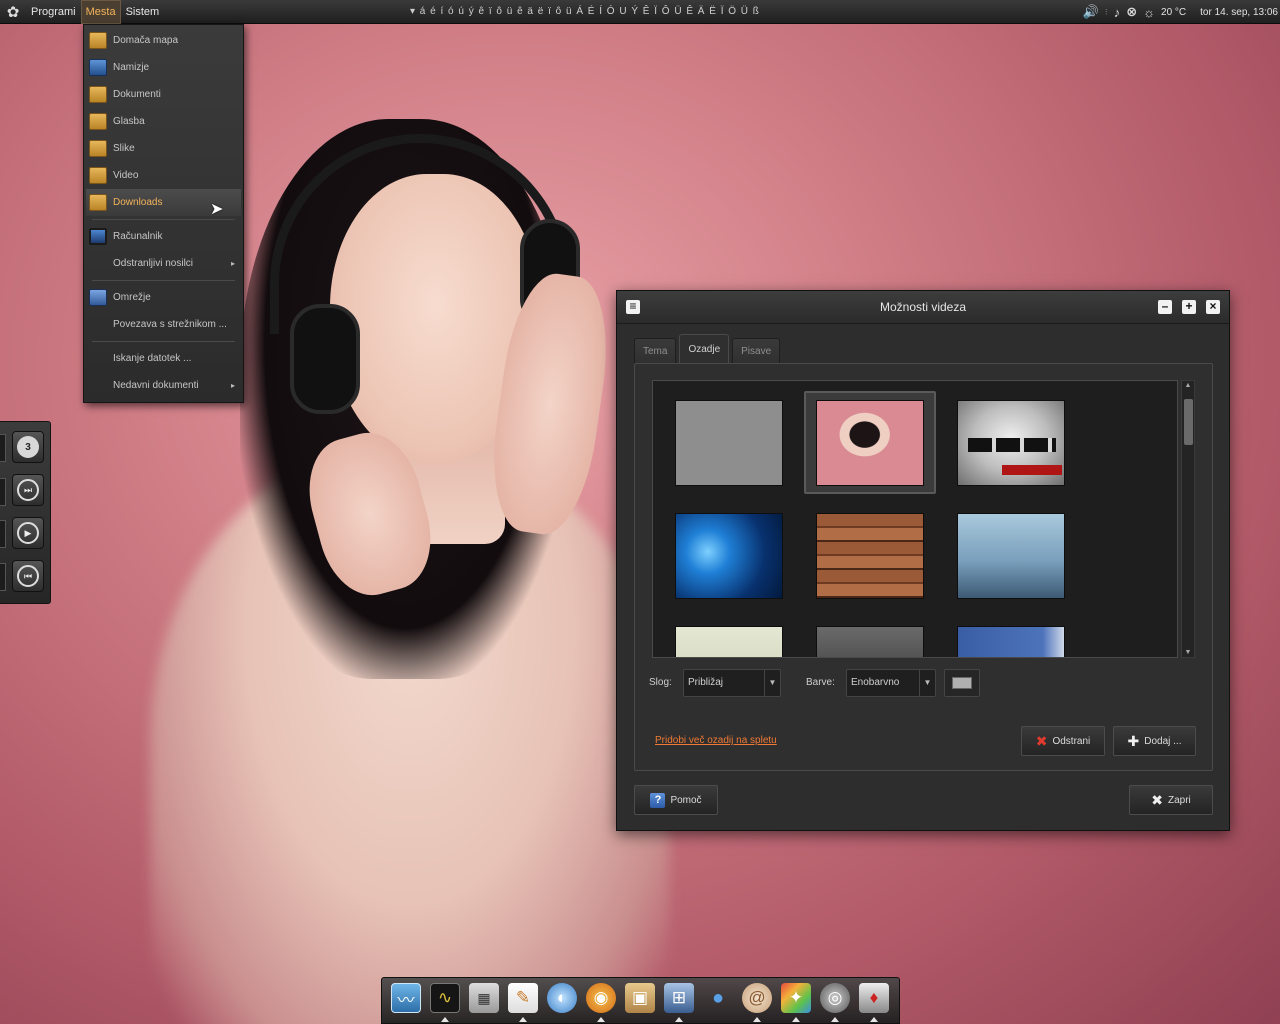  I want to click on dialog-tabs: Tema Ozadje Pisave, so click(708, 349).